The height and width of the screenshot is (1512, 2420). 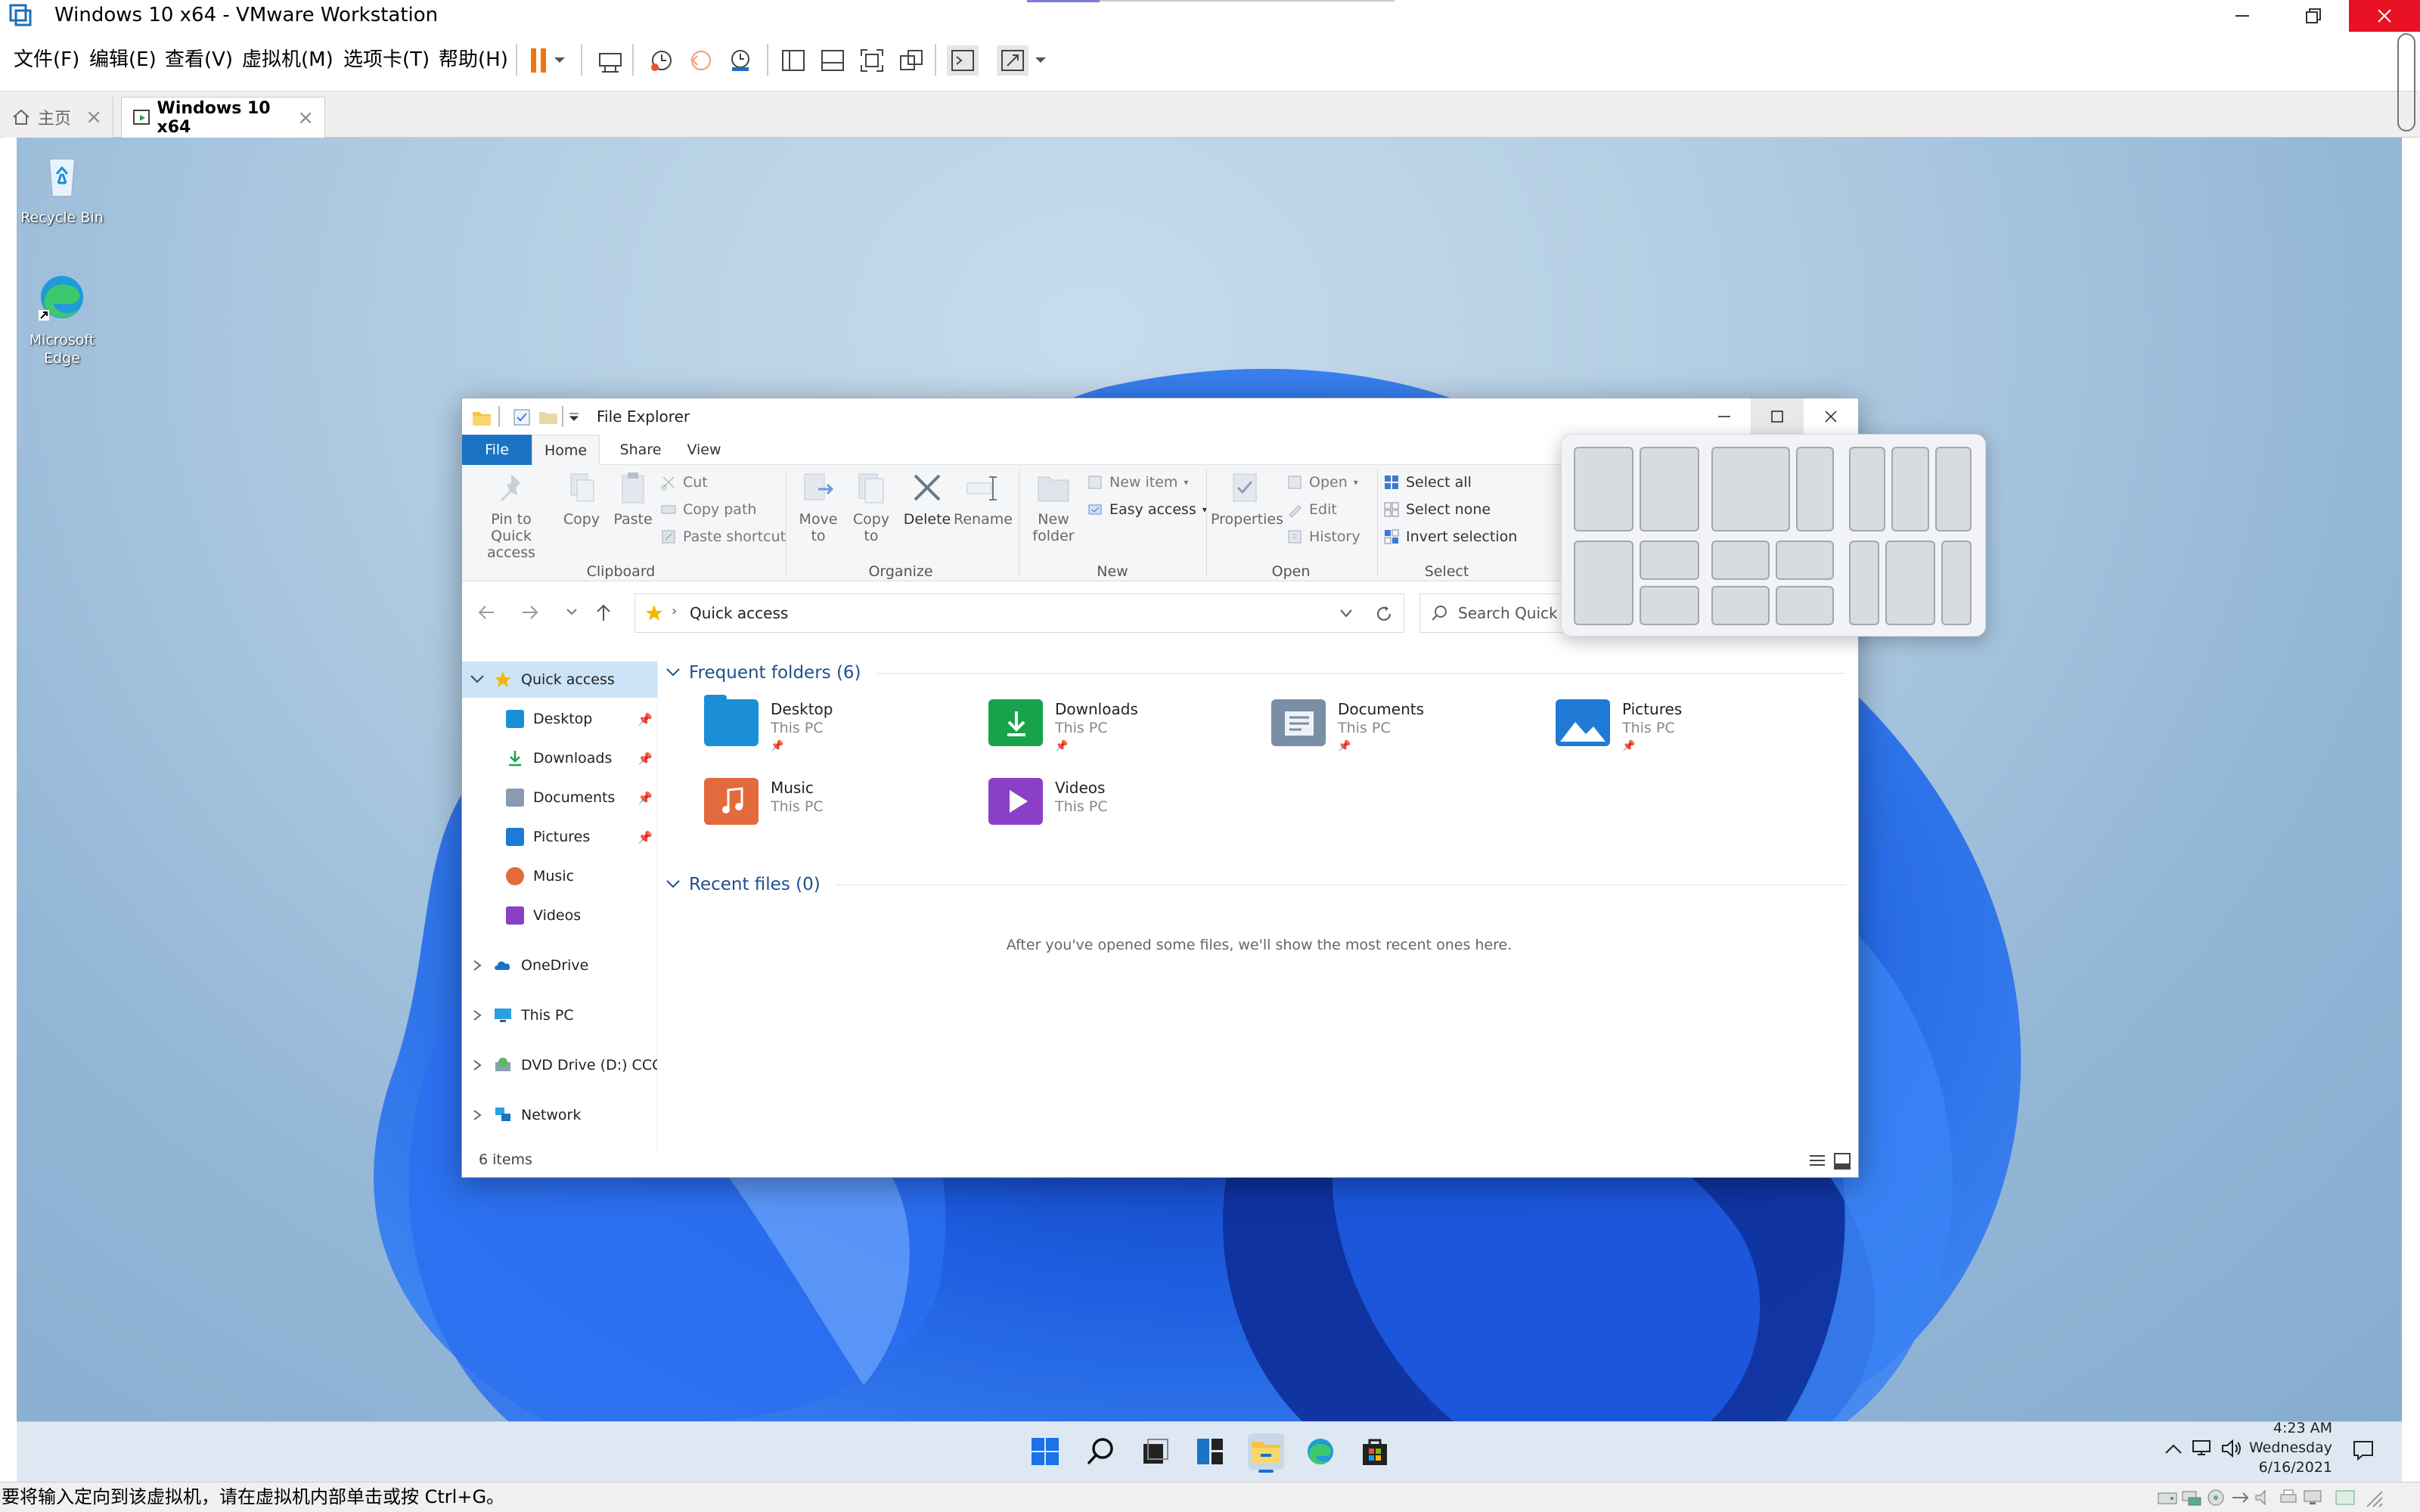 What do you see at coordinates (1041, 60) in the screenshot?
I see `stretch-dropdown` at bounding box center [1041, 60].